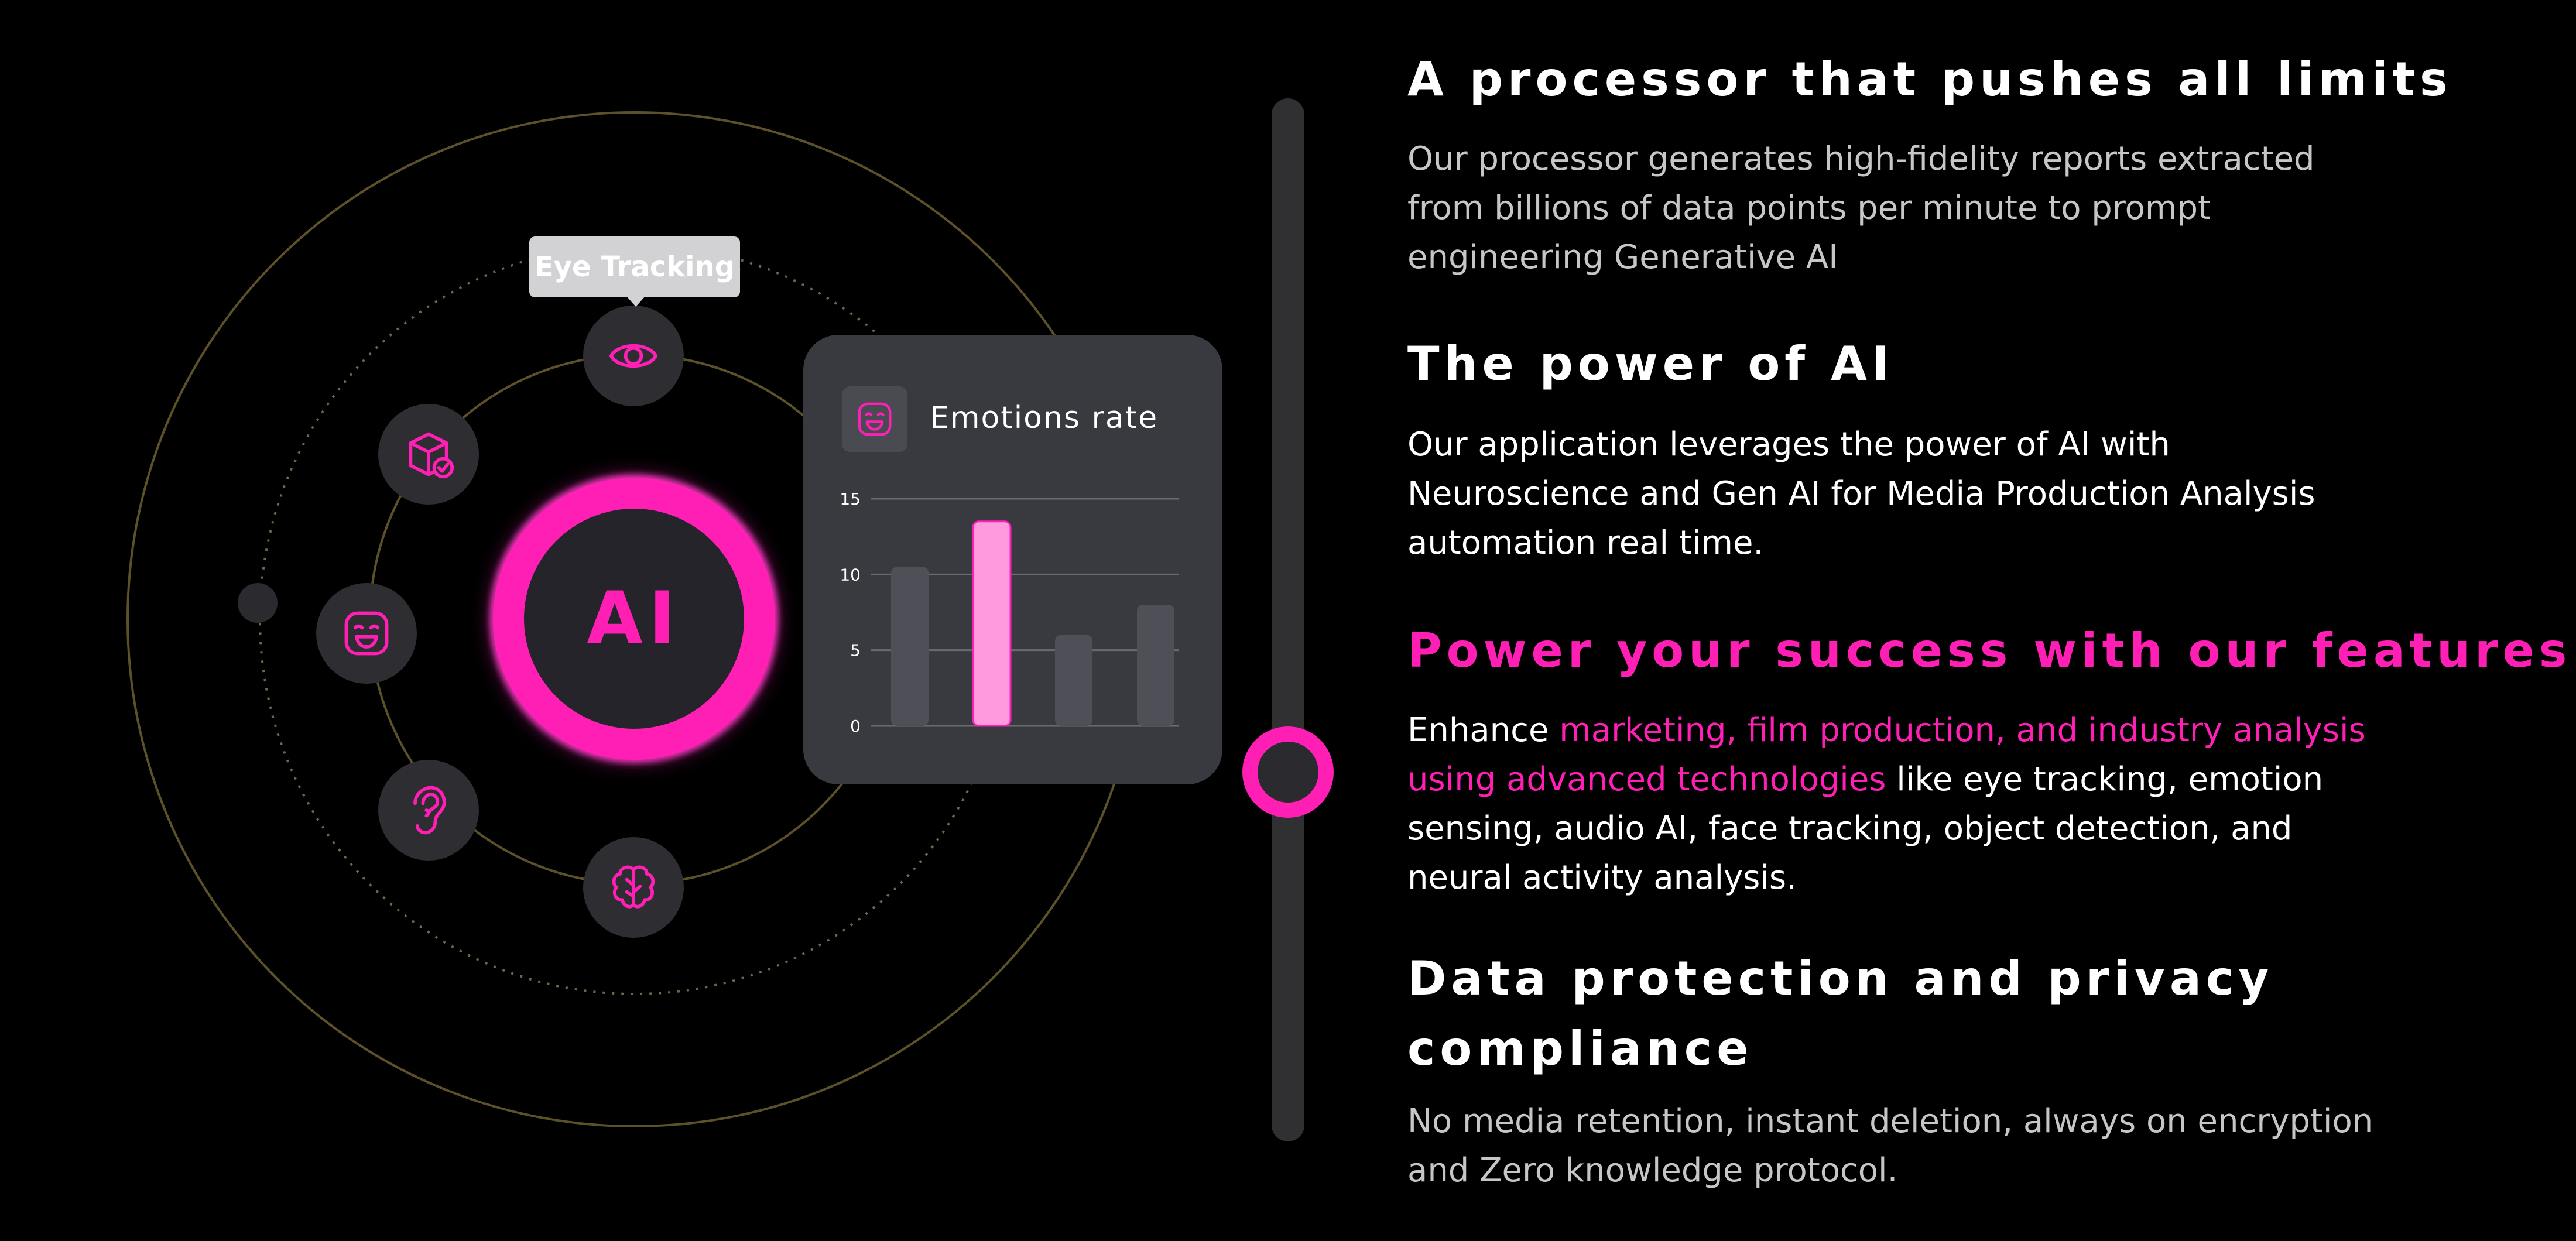 Image resolution: width=2576 pixels, height=1241 pixels. What do you see at coordinates (1652, 1170) in the screenshot?
I see `body-line: and Zero knowledge protocol.` at bounding box center [1652, 1170].